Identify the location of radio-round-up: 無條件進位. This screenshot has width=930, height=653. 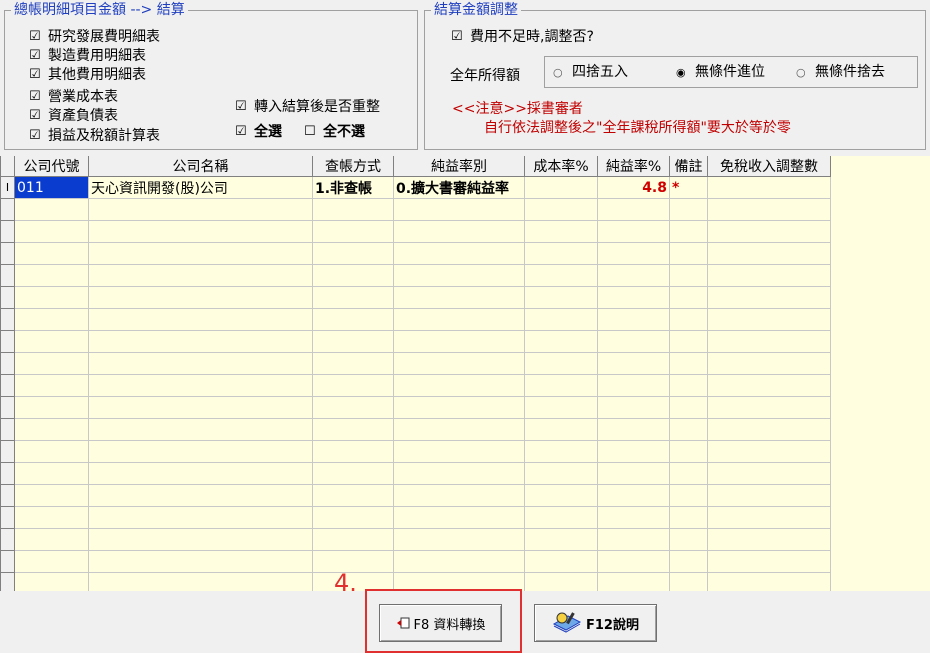
(720, 72).